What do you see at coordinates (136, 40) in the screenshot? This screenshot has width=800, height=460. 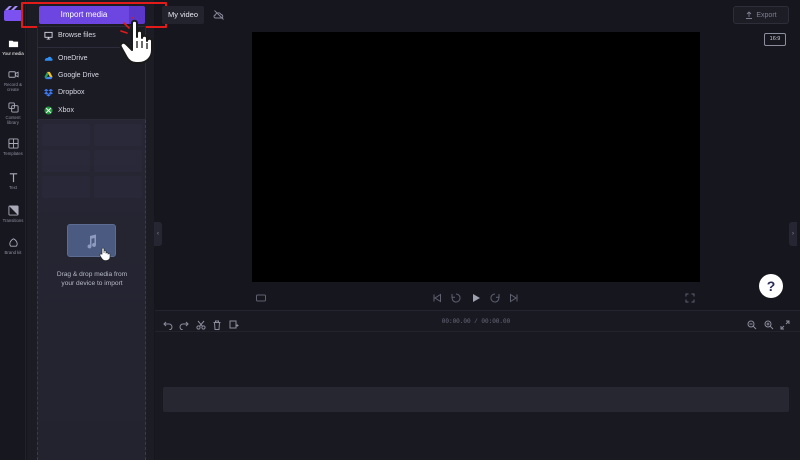 I see `hand-cursor-icon` at bounding box center [136, 40].